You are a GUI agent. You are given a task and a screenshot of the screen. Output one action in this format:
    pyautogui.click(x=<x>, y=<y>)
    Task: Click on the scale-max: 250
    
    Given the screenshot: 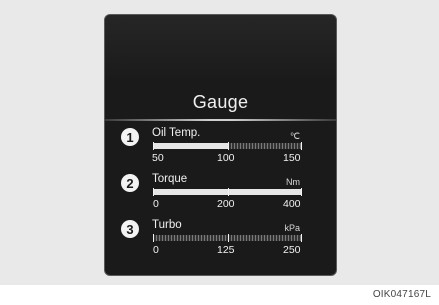 What is the action you would take?
    pyautogui.click(x=292, y=250)
    